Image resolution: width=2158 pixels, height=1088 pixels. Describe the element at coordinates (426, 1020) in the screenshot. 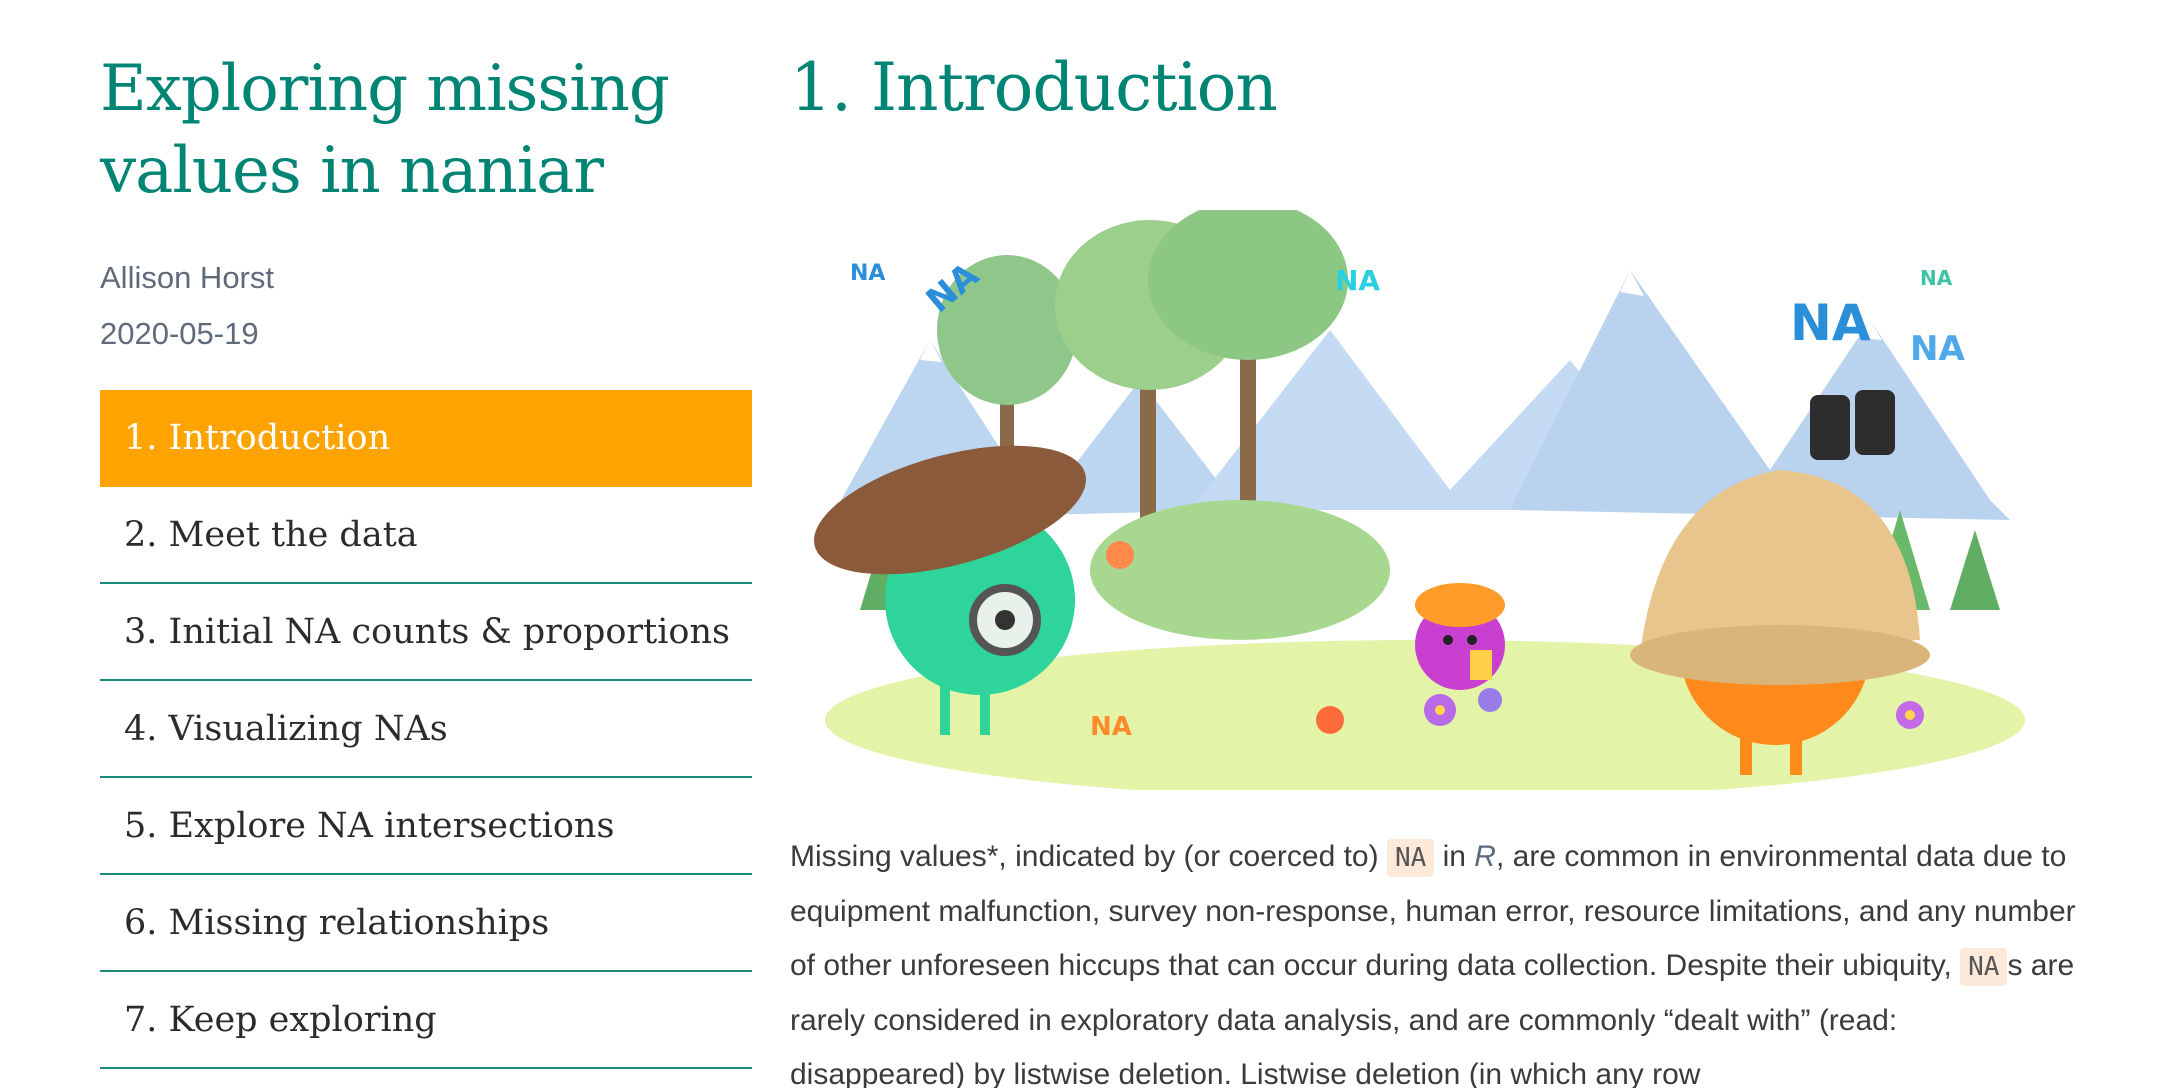

I see `toc-item-keep-exploring: 7. Keep exploring` at that location.